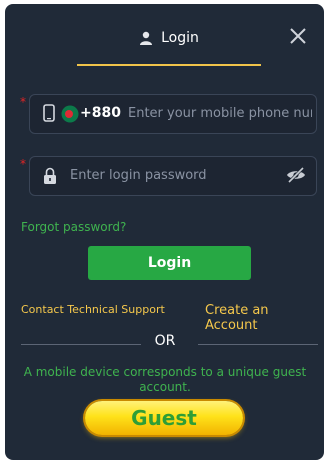 This screenshot has width=330, height=466. I want to click on password-field, so click(173, 176).